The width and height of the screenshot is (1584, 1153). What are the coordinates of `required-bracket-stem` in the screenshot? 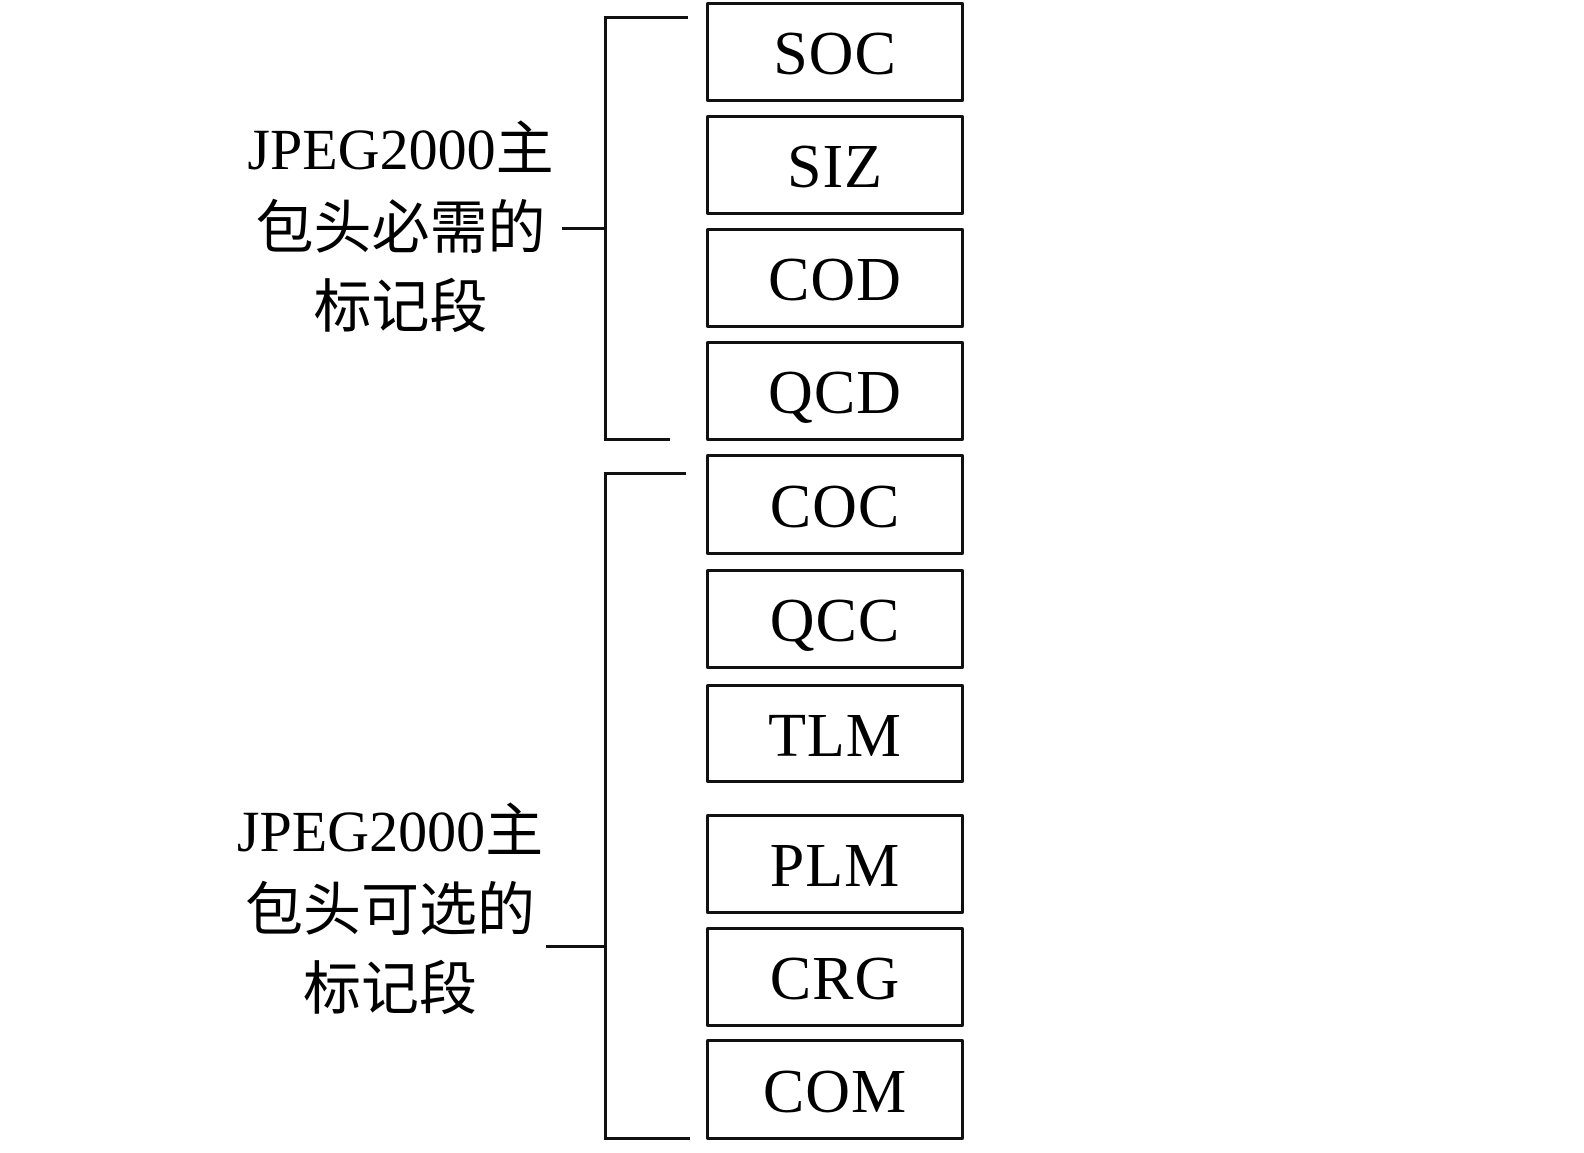 It's located at (584, 228).